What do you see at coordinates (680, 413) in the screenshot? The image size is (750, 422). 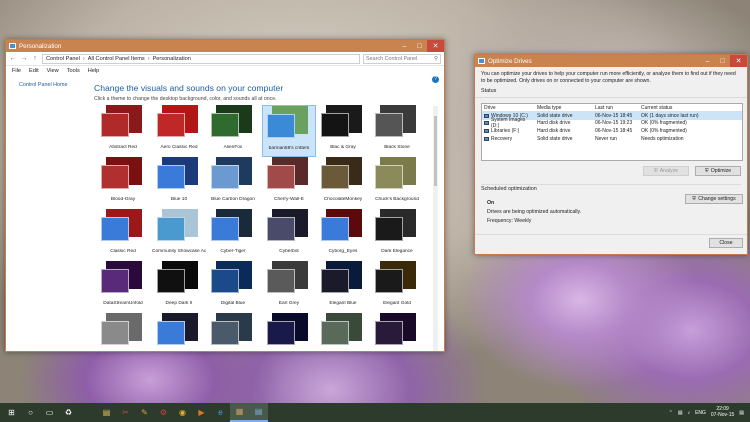 I see `network-icon: ▤` at bounding box center [680, 413].